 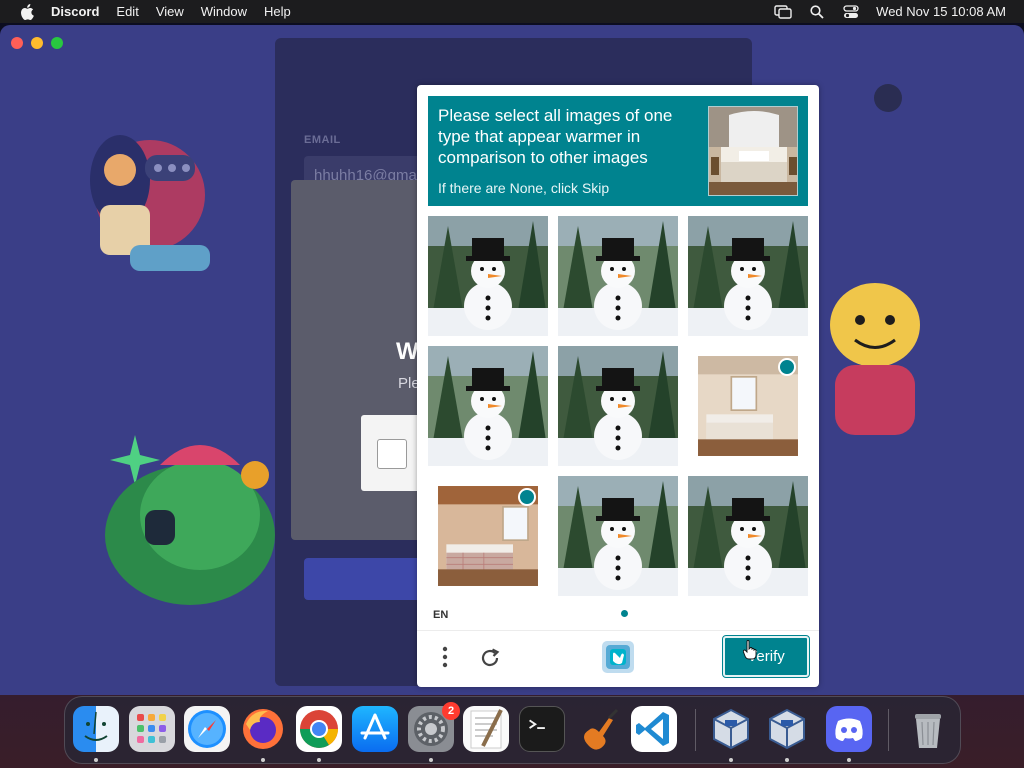 I want to click on close-window-button, so click(x=17, y=43).